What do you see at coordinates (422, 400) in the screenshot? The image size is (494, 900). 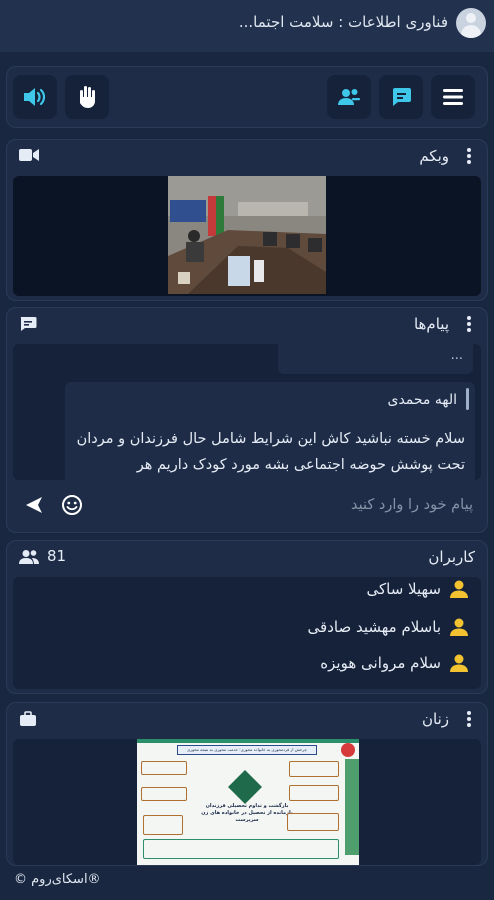 I see `message-sender: الهه محمدی` at bounding box center [422, 400].